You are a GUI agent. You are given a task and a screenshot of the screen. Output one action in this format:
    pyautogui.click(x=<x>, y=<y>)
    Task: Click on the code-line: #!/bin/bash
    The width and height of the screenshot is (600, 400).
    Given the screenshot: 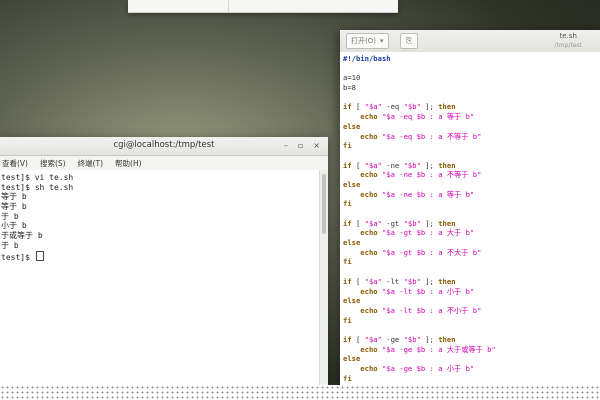 What is the action you would take?
    pyautogui.click(x=471, y=59)
    